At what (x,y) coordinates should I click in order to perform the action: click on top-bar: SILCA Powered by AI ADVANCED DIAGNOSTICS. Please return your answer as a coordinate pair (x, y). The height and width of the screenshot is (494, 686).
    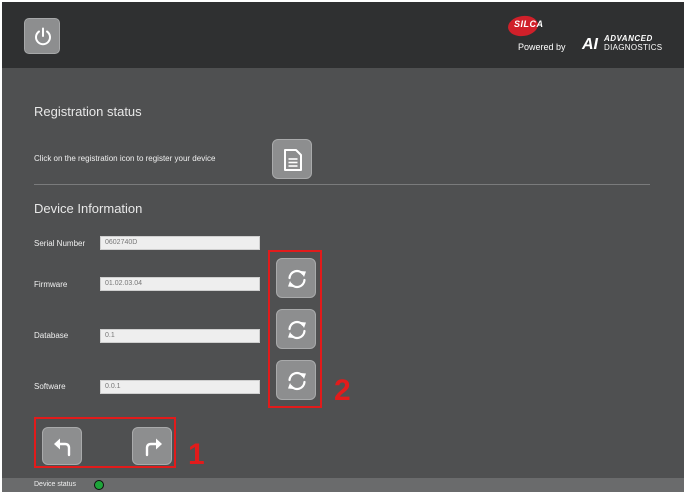
    Looking at the image, I should click on (343, 35).